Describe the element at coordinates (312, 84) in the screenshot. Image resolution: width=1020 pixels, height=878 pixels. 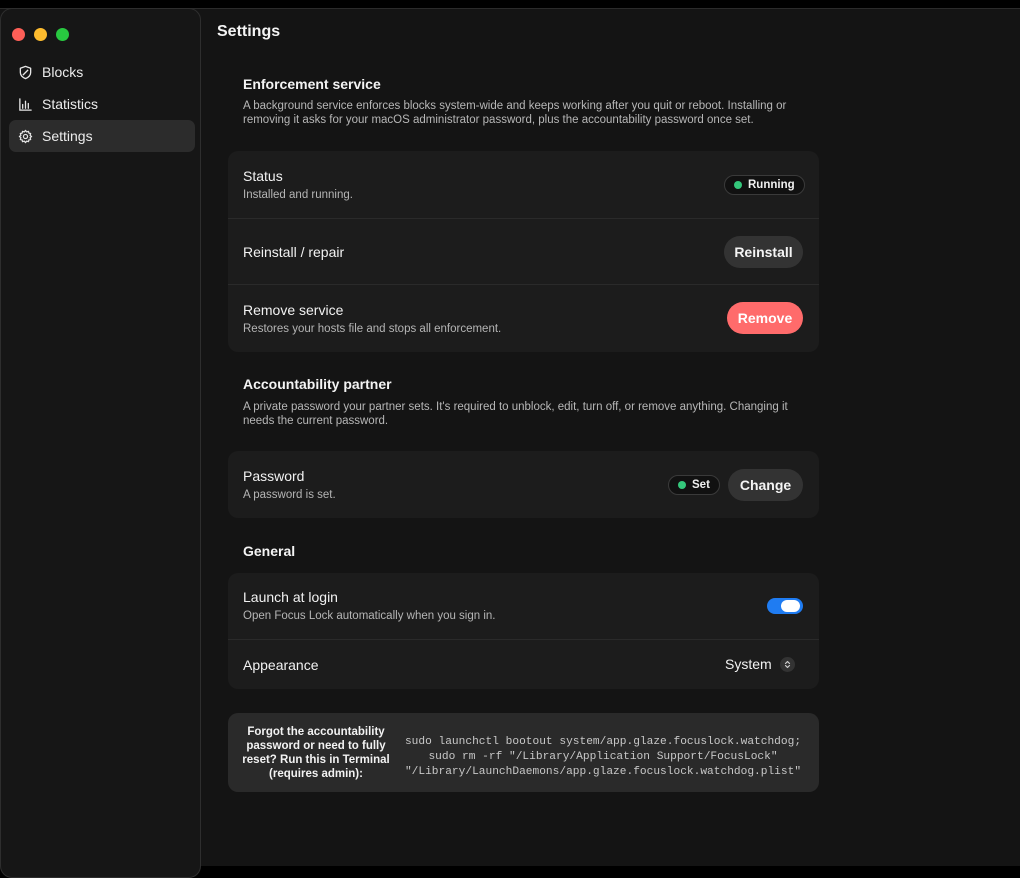
I see `enforcement-heading: Enforcement service` at that location.